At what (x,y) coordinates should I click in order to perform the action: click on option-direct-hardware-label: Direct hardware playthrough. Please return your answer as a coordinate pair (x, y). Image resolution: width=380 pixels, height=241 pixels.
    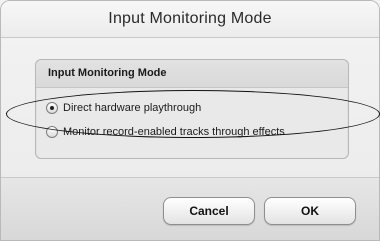
    Looking at the image, I should click on (132, 108).